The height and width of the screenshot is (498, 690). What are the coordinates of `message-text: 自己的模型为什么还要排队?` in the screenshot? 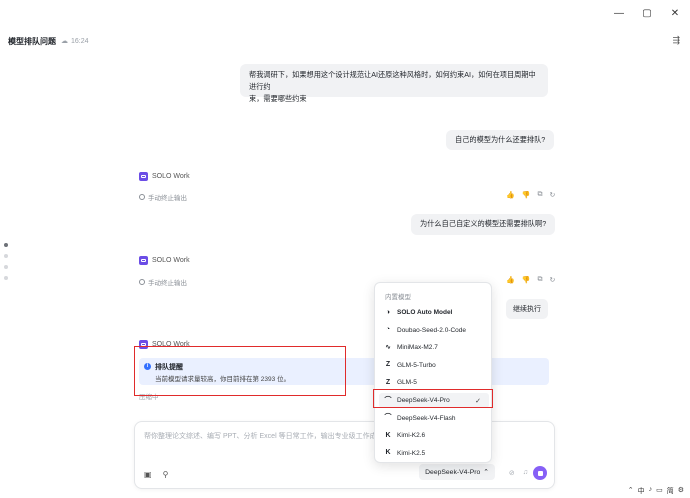 It's located at (500, 139).